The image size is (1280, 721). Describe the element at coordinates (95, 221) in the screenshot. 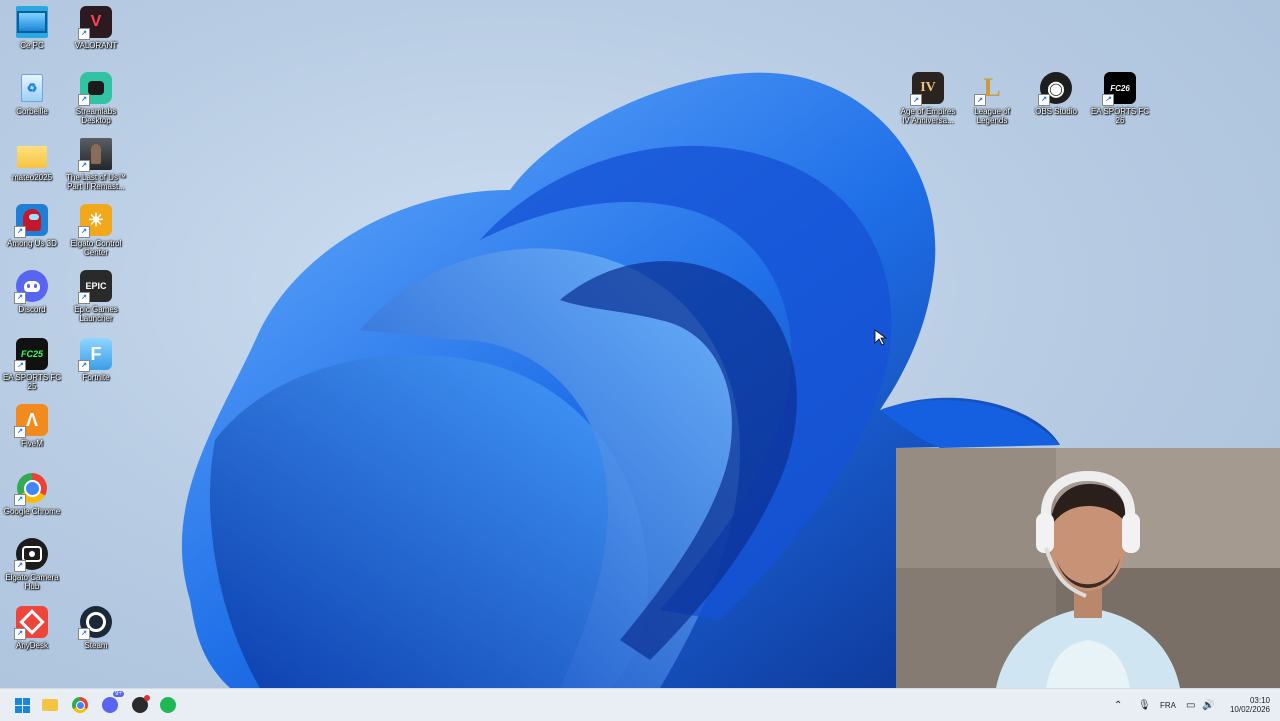

I see `elgato-control-icon: ☀ ↗` at that location.